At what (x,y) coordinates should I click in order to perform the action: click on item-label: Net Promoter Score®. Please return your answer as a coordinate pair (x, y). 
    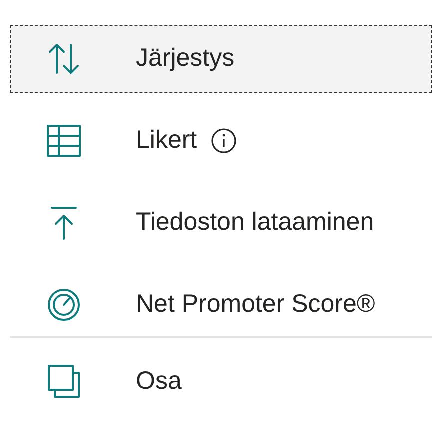
    Looking at the image, I should click on (256, 304).